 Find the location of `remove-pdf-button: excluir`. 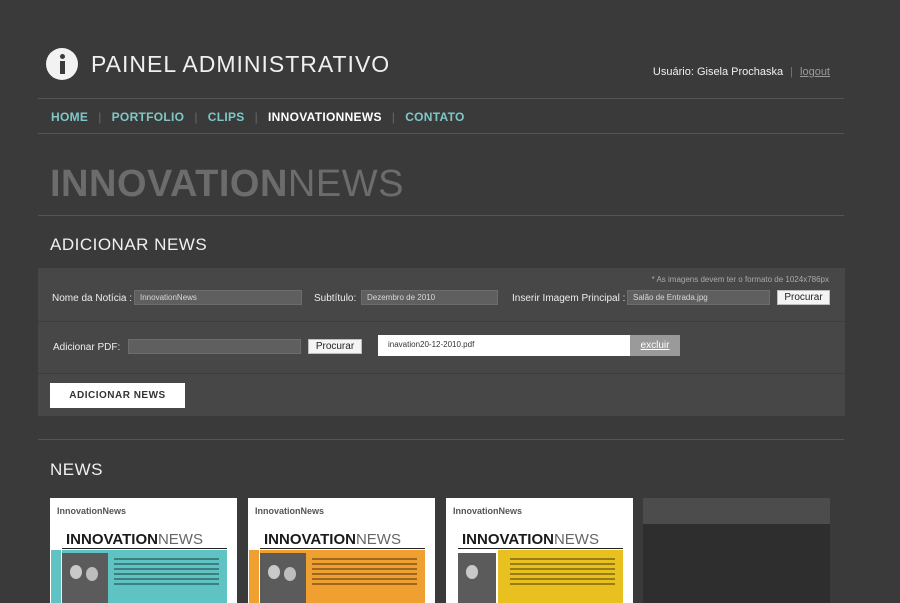

remove-pdf-button: excluir is located at coordinates (655, 345).